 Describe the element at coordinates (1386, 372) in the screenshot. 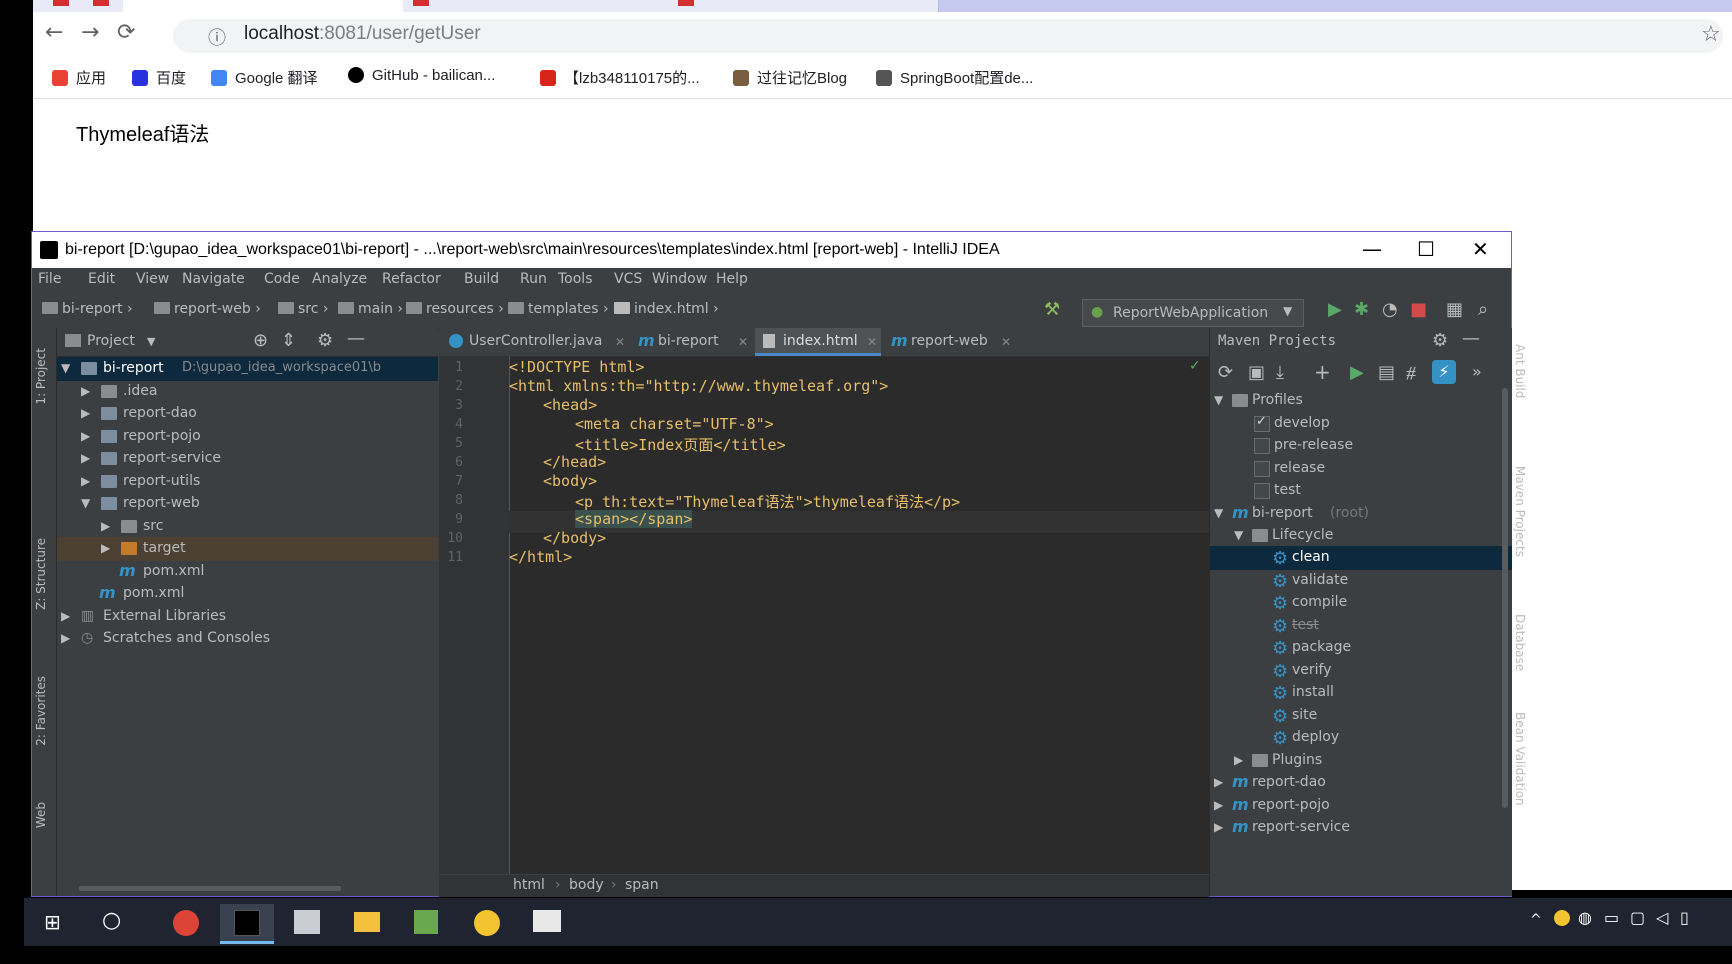

I see `execute-goal-icon: ▤` at that location.